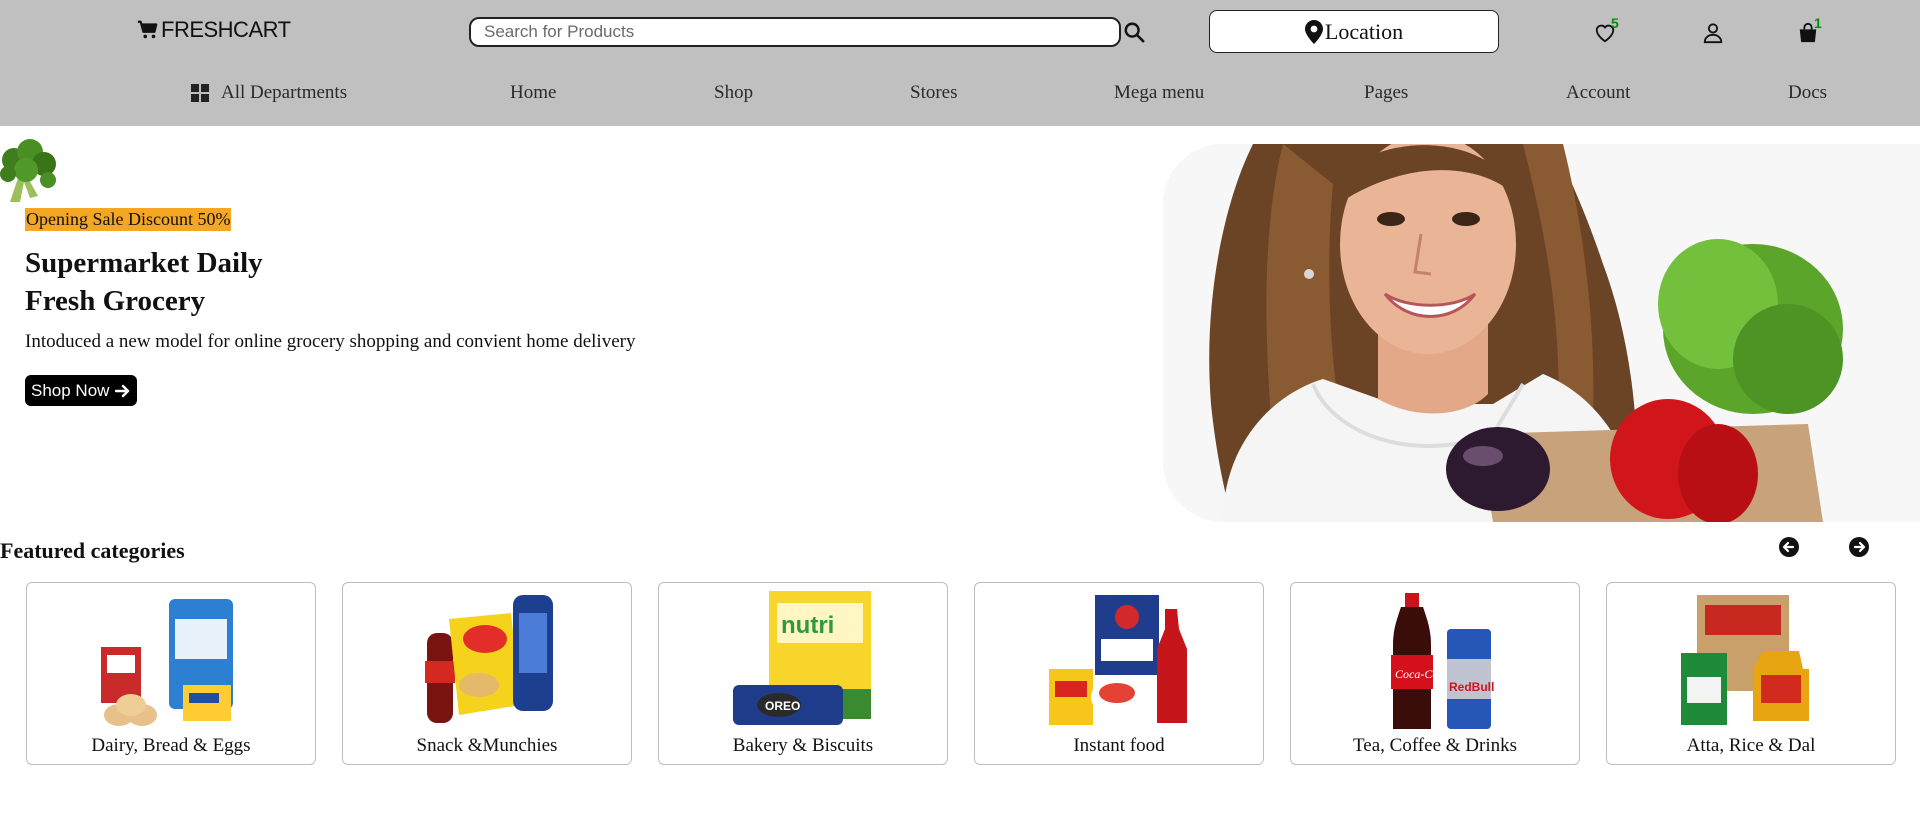 This screenshot has width=1920, height=832. I want to click on shop-now-button: Shop Now, so click(81, 390).